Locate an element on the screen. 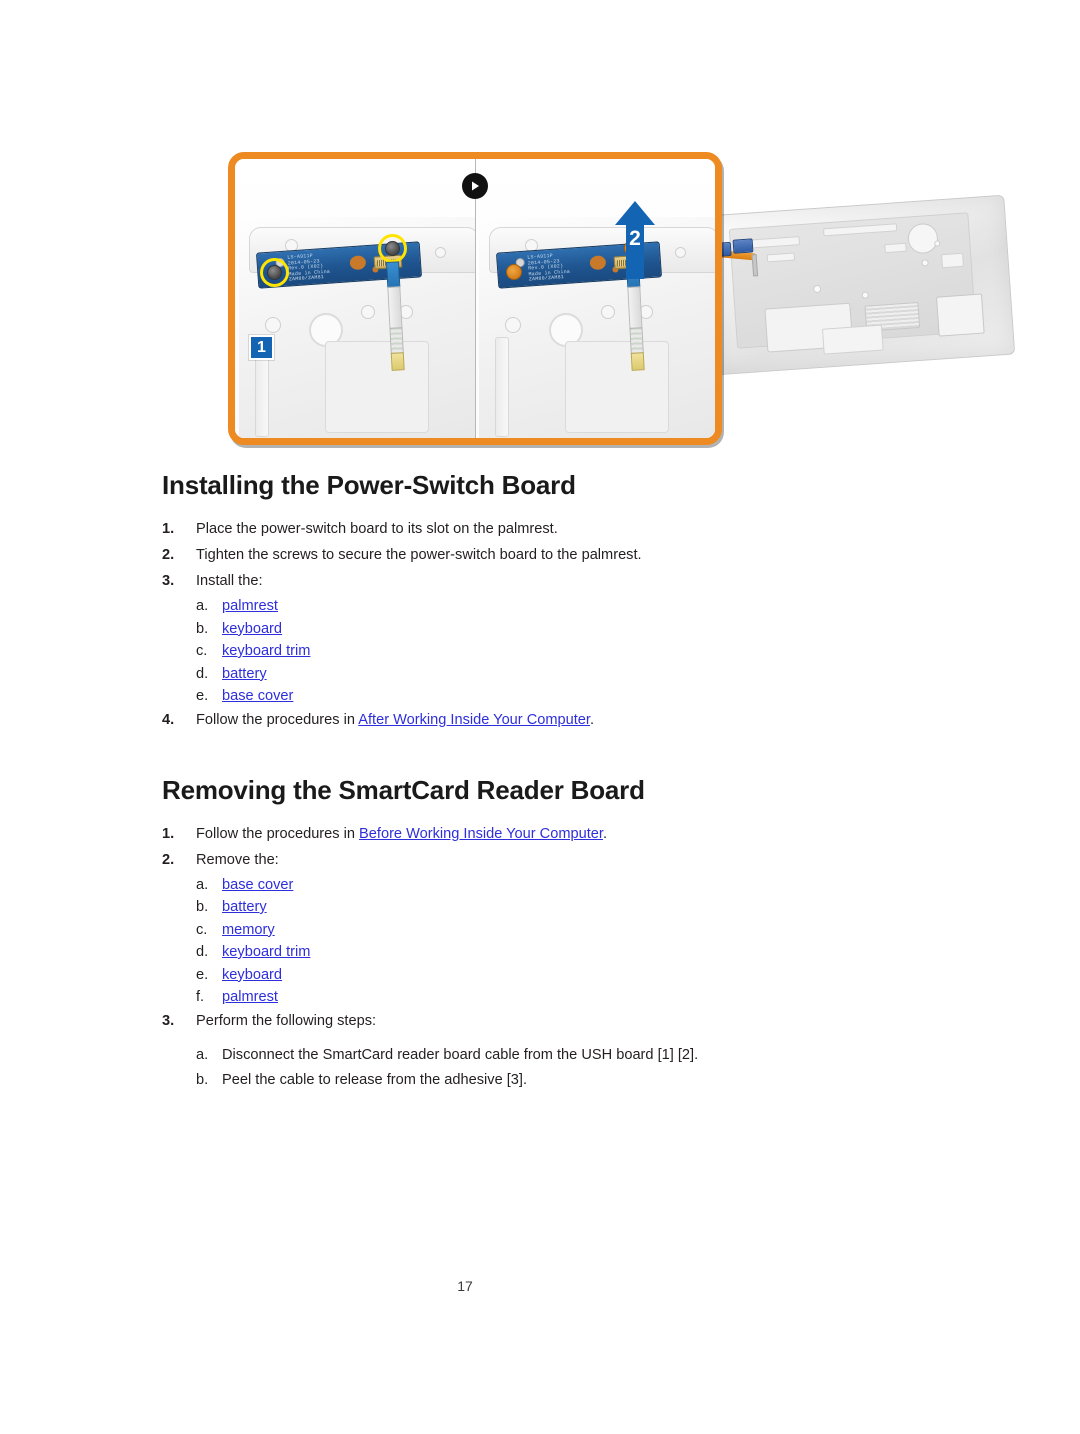  ush-board-connector is located at coordinates (743, 246).